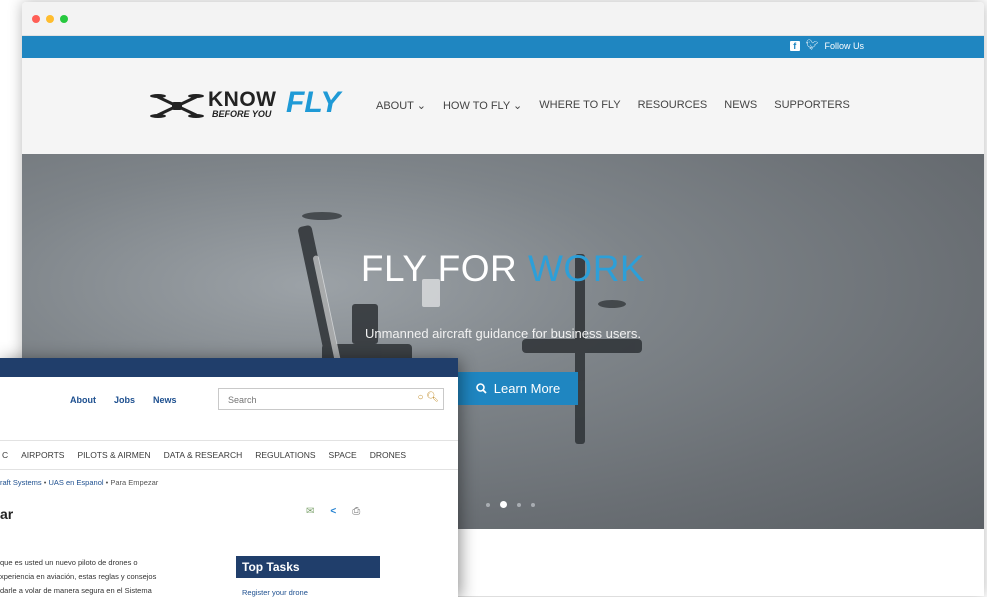 The width and height of the screenshot is (987, 597). I want to click on logo-fly: FLY, so click(313, 102).